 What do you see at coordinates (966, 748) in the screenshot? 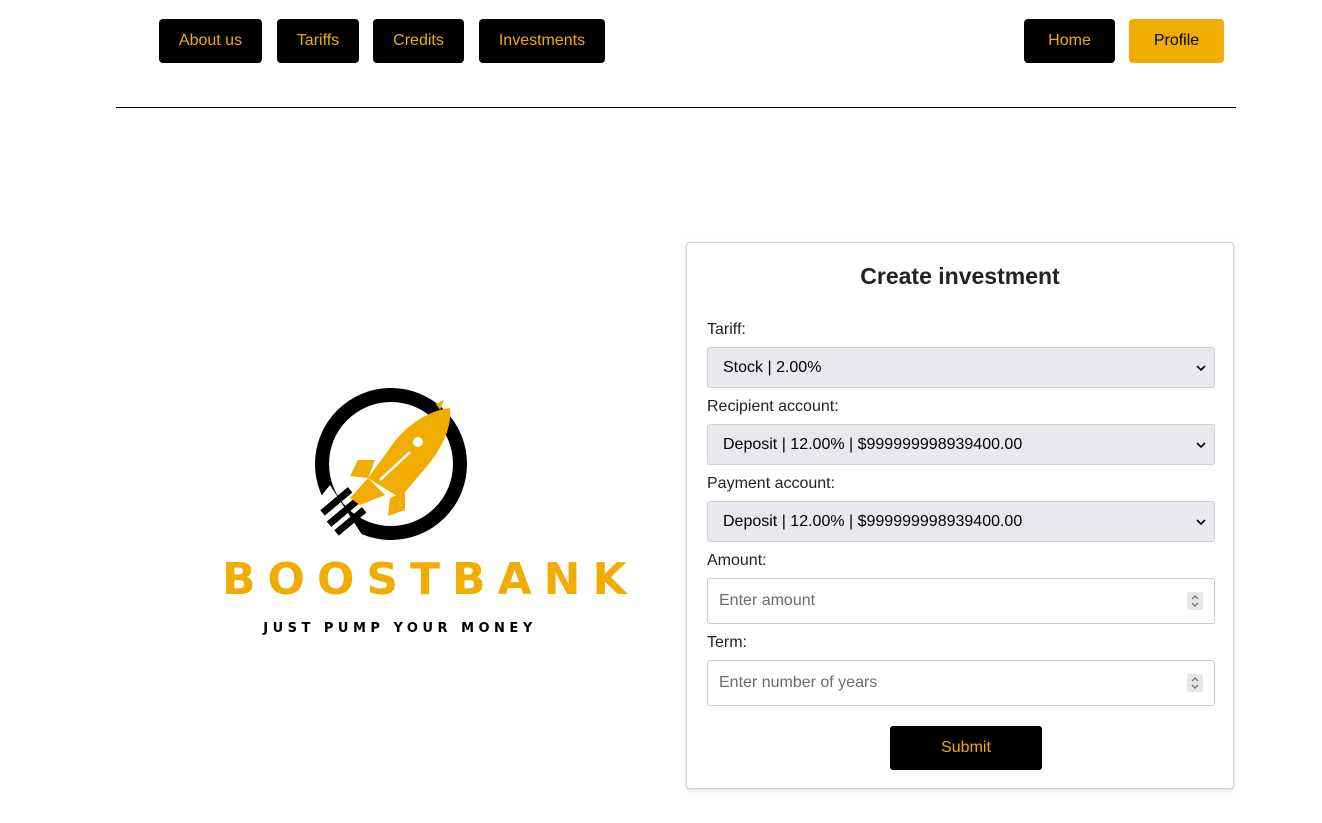
I see `submit-button: Submit` at bounding box center [966, 748].